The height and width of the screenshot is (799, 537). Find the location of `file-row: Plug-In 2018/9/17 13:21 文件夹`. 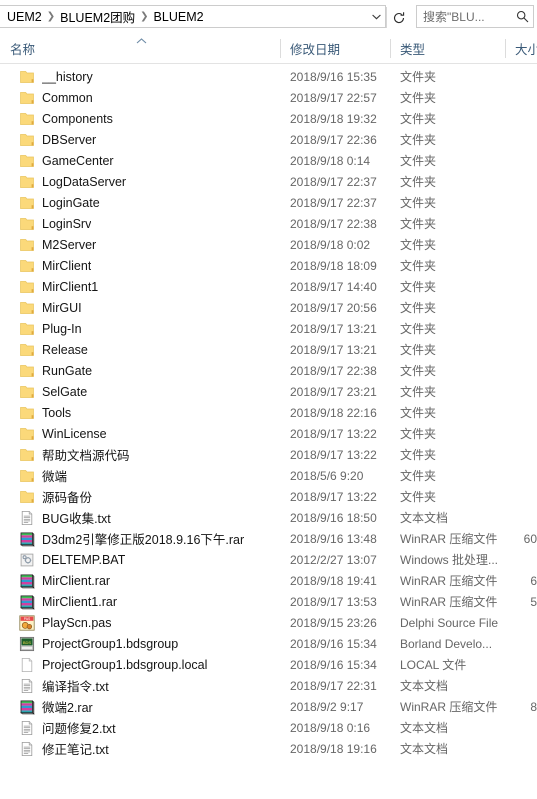

file-row: Plug-In 2018/9/17 13:21 文件夹 is located at coordinates (268, 328).